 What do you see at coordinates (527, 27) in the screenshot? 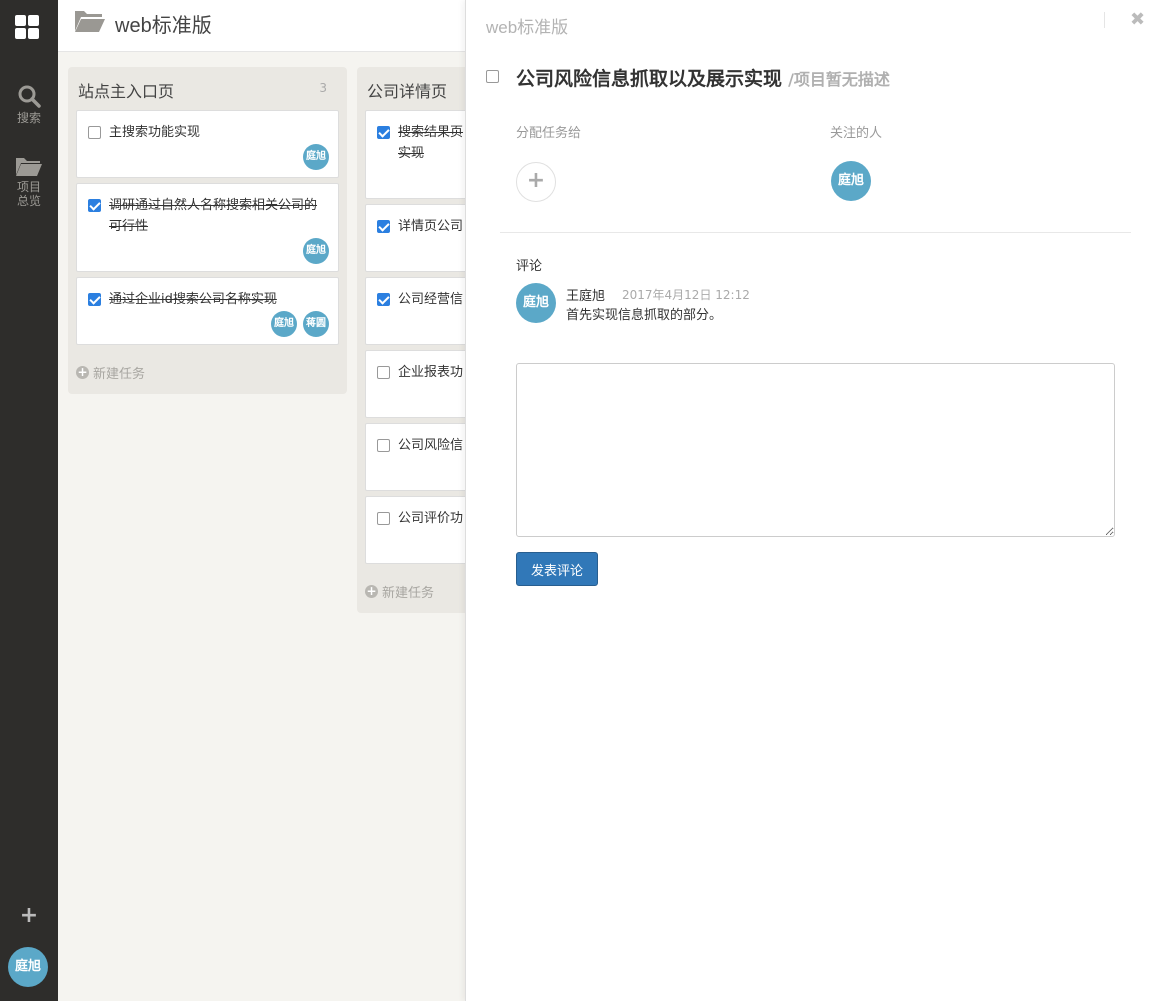
I see `panel-project-name: web标准版` at bounding box center [527, 27].